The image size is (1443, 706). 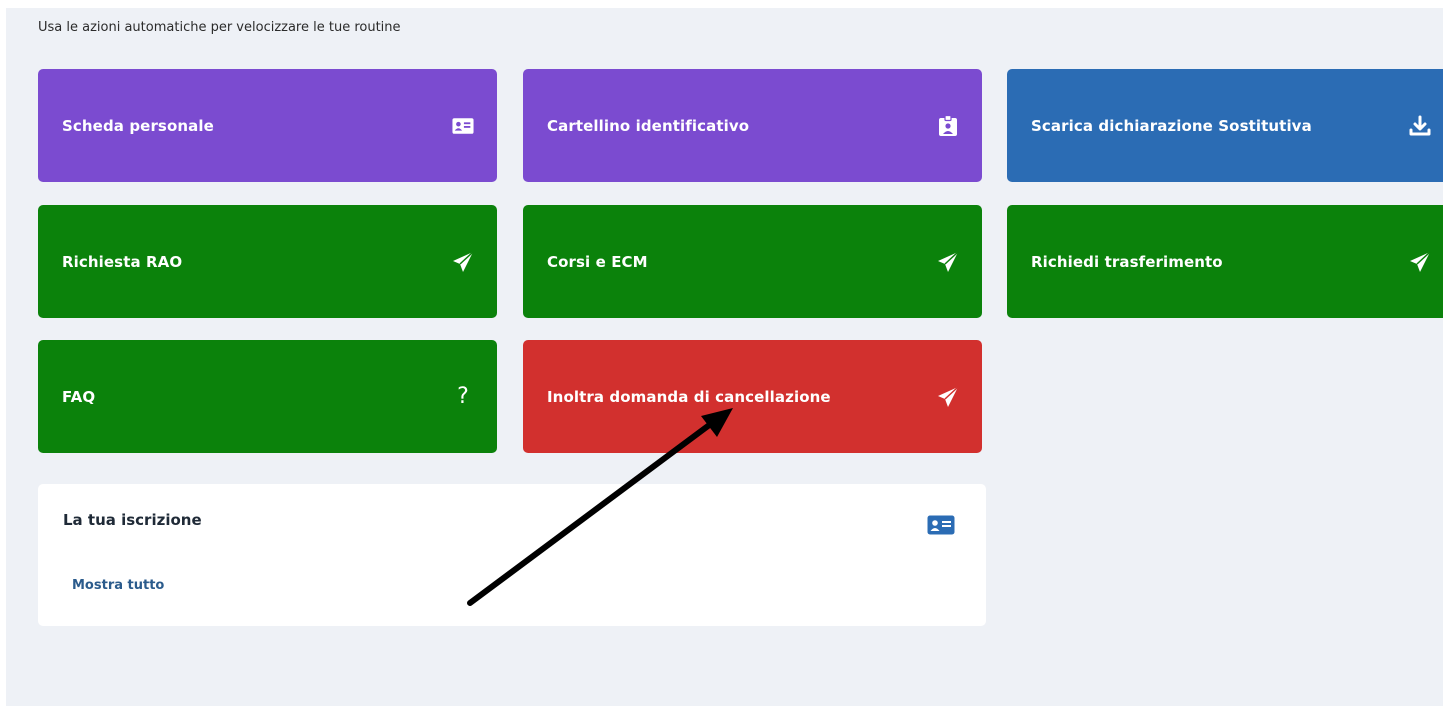 What do you see at coordinates (648, 125) in the screenshot?
I see `card-label: Cartellino identificativo` at bounding box center [648, 125].